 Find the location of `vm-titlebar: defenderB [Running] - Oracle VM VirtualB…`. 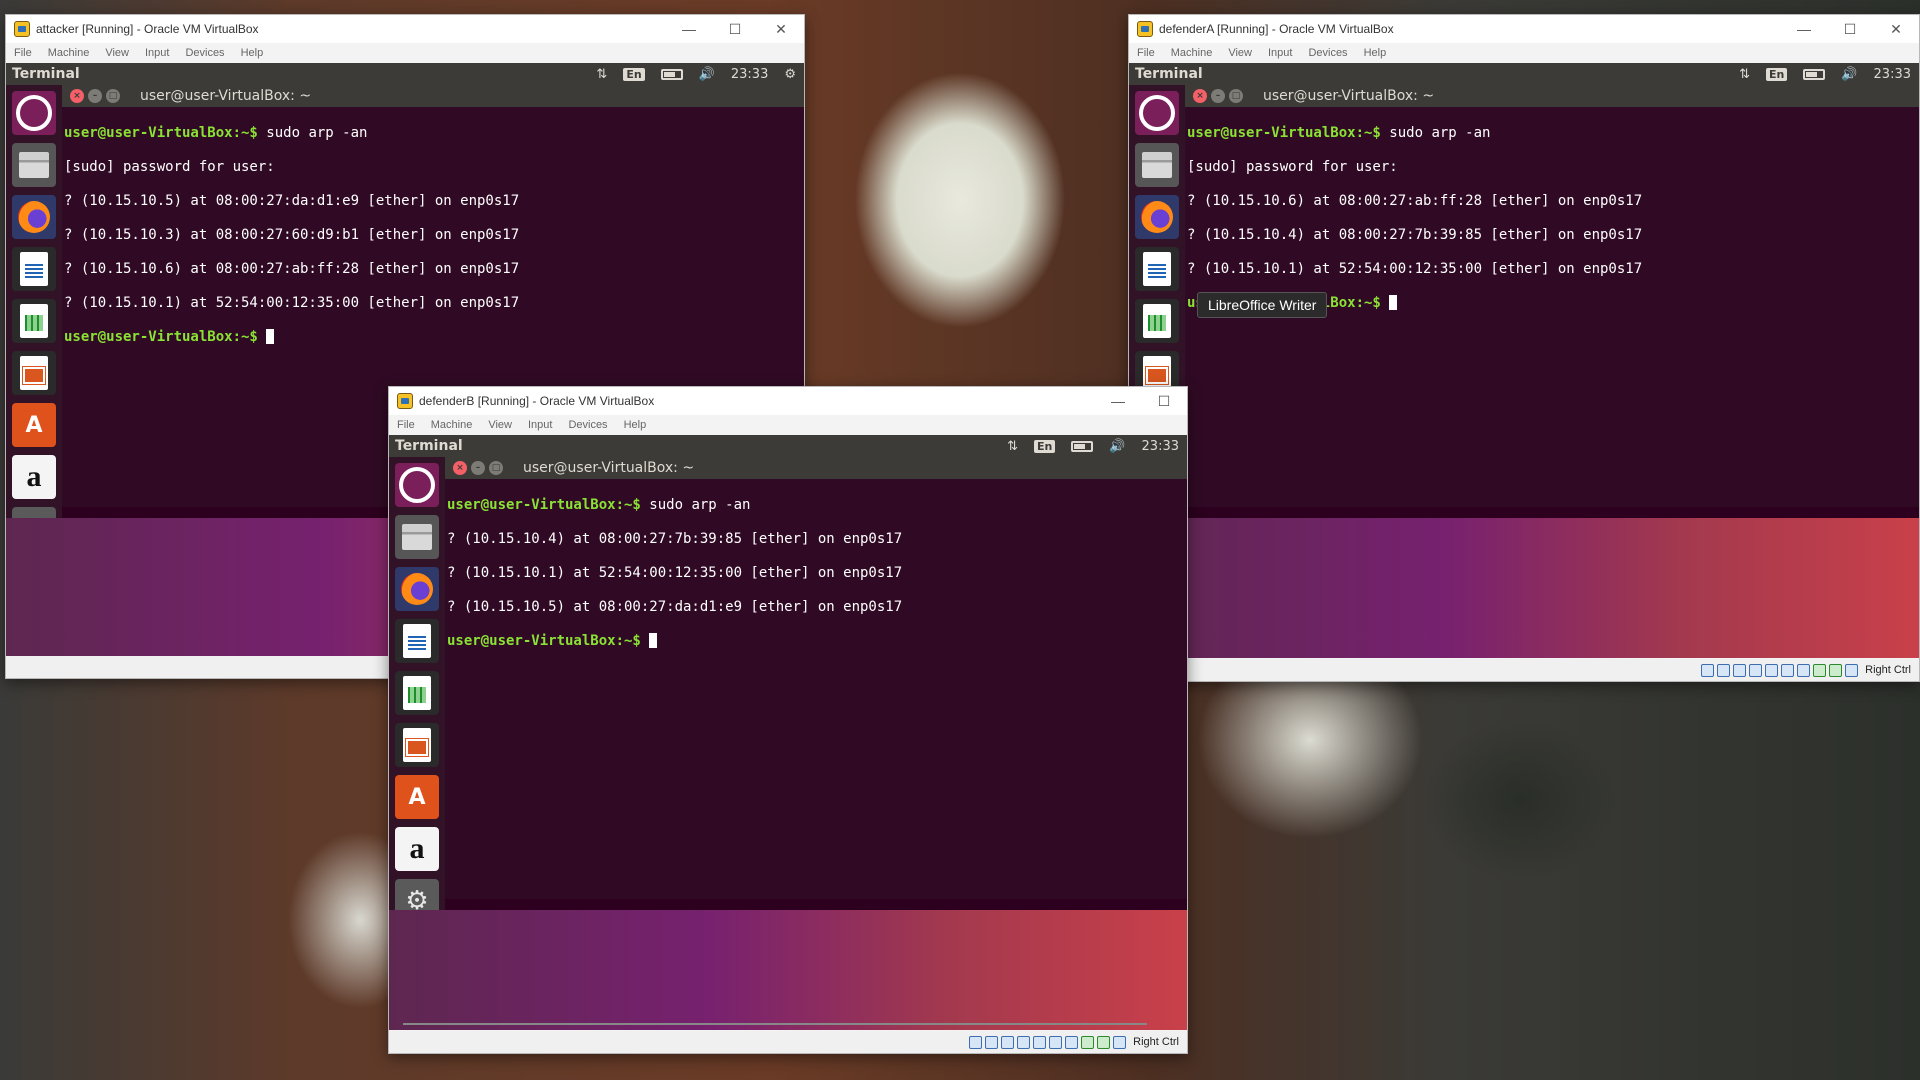

vm-titlebar: defenderB [Running] - Oracle VM VirtualB… is located at coordinates (788, 401).